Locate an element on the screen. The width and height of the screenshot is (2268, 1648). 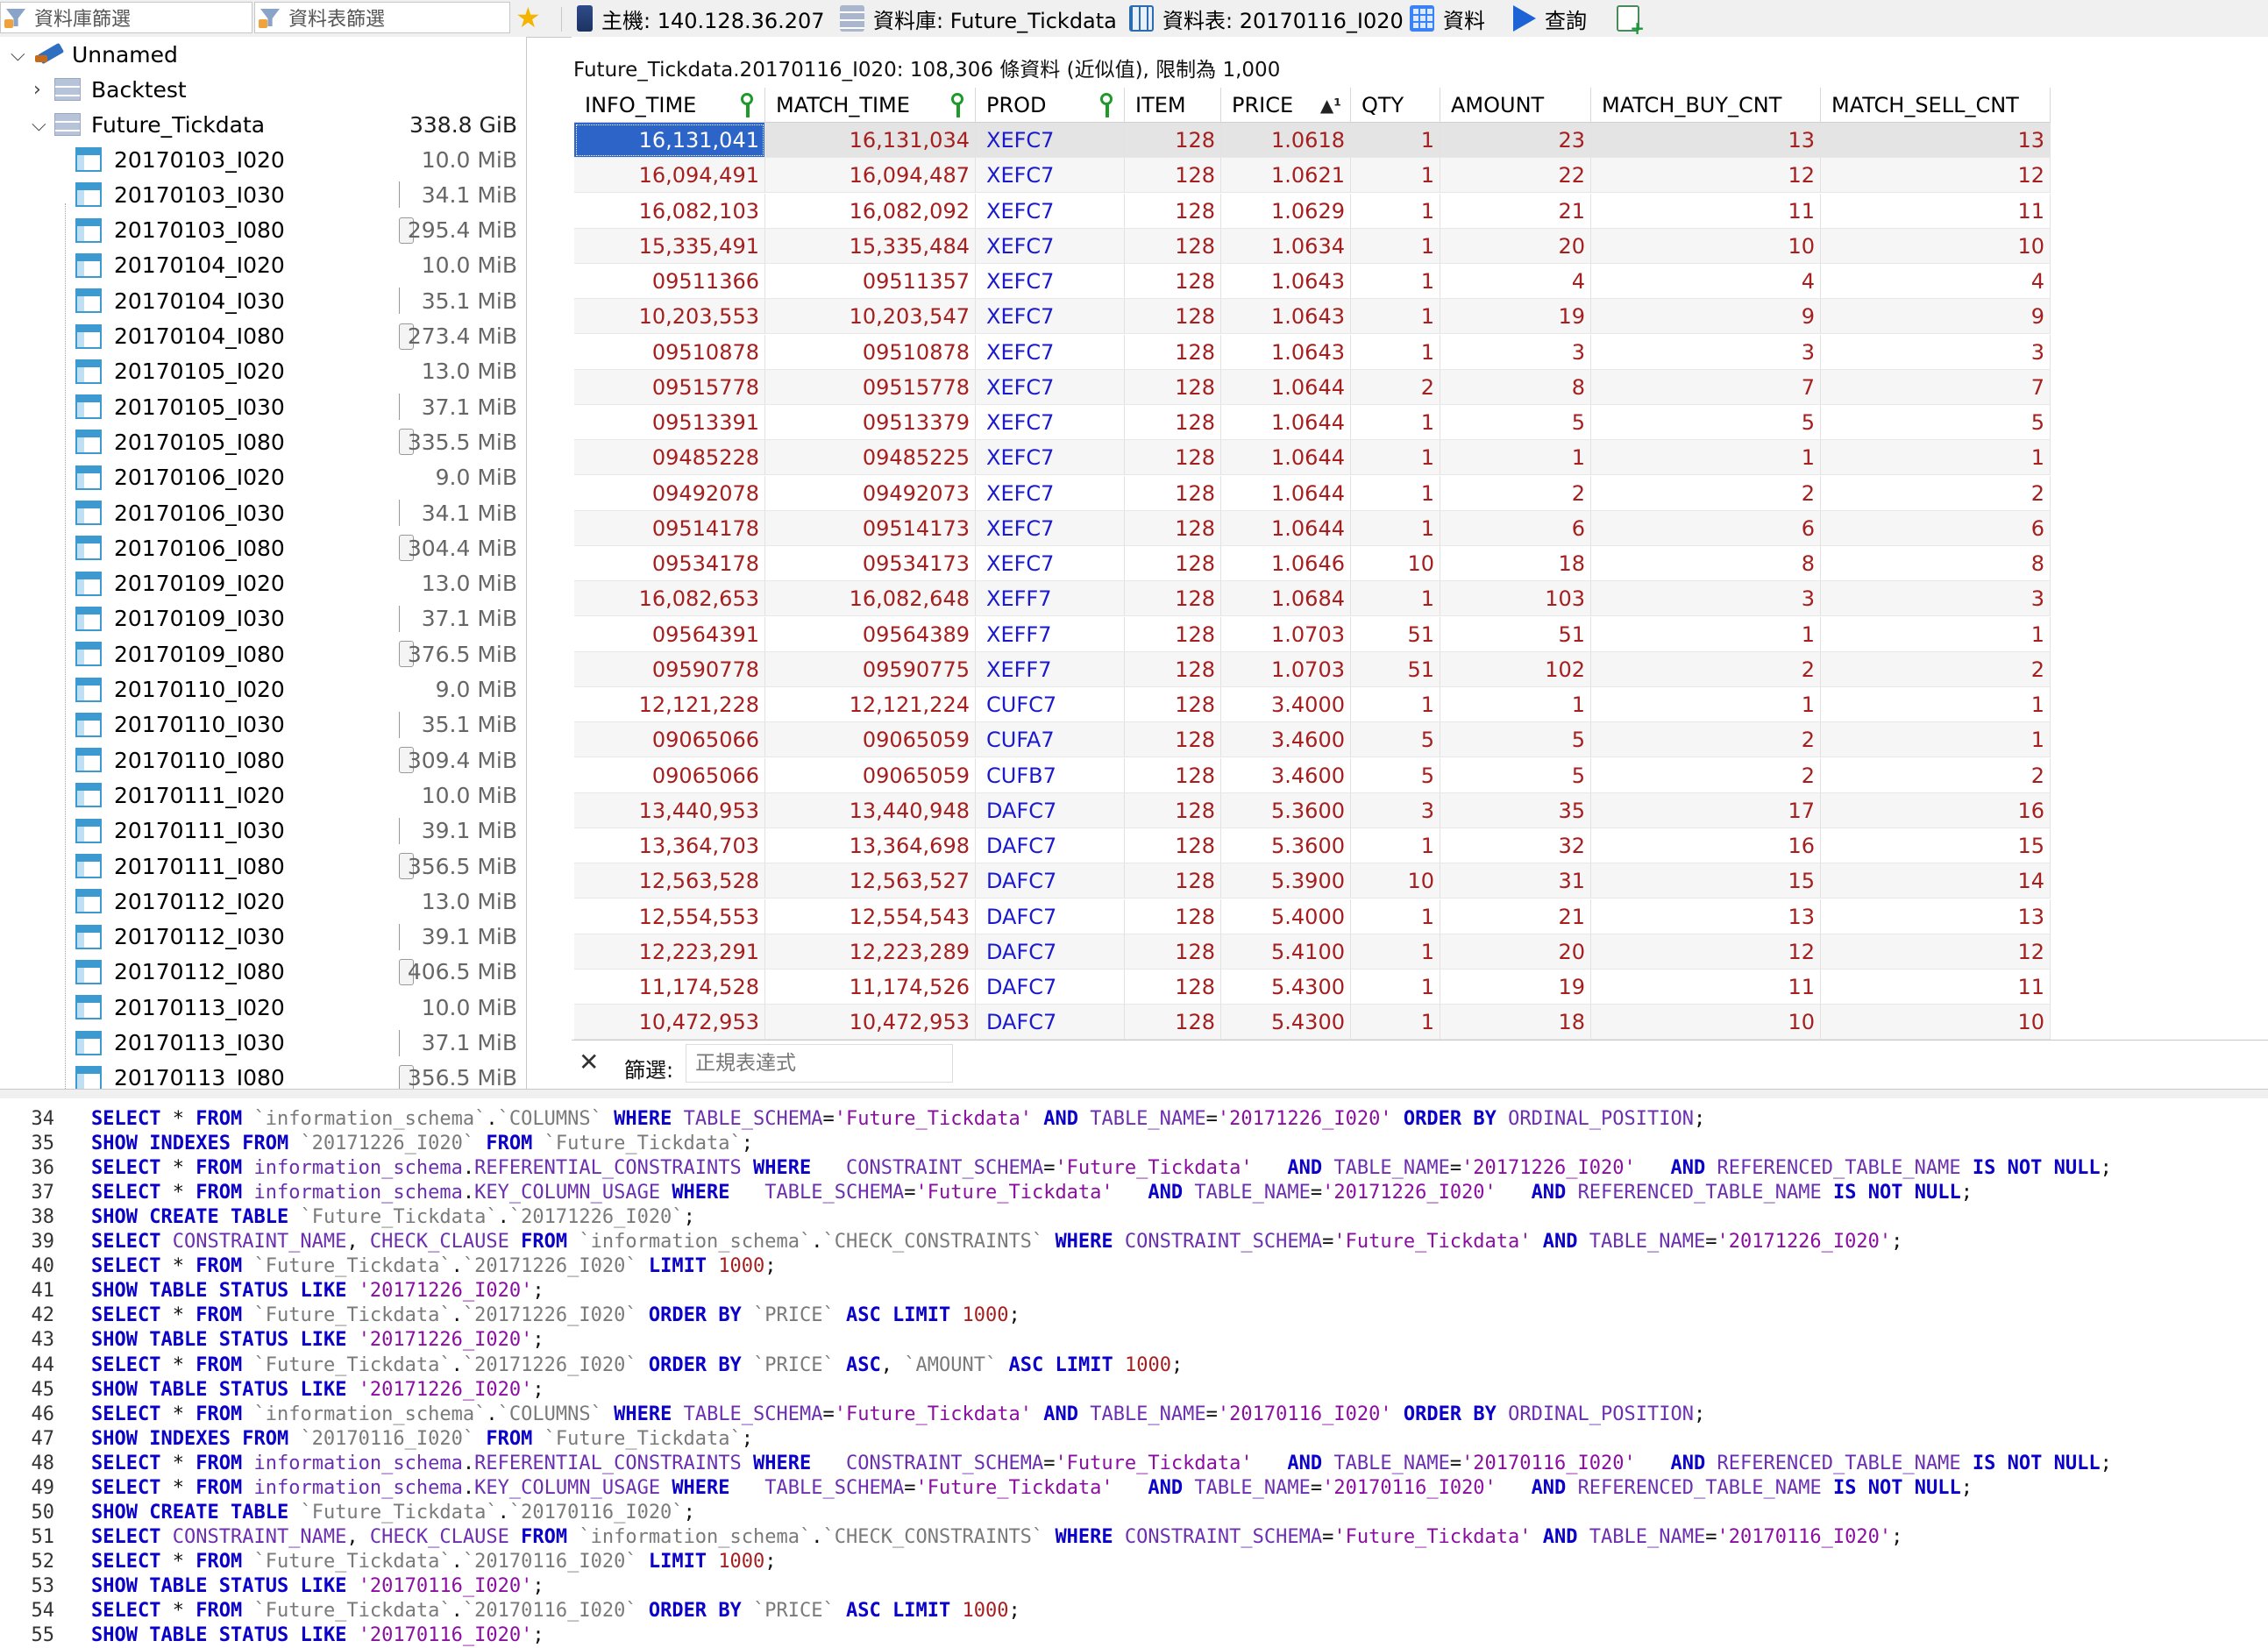
table-cell: 09511366 is located at coordinates (669, 281).